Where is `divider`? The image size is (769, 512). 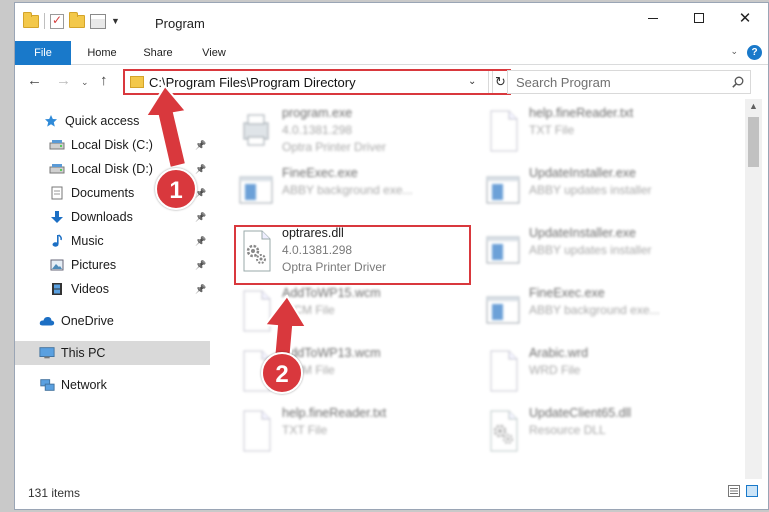 divider is located at coordinates (44, 21).